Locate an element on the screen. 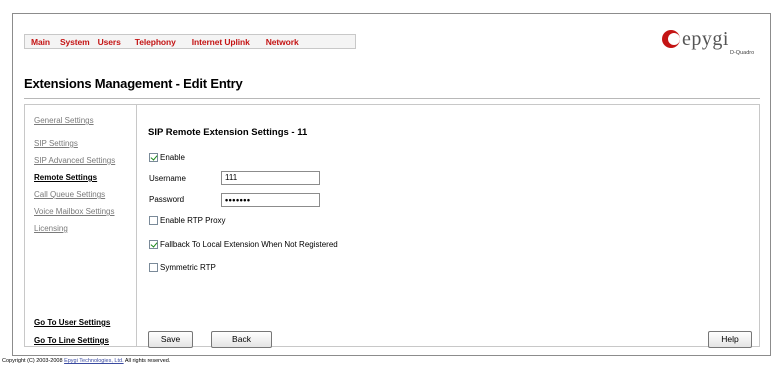 This screenshot has width=784, height=369. back-button: Back is located at coordinates (241, 339).